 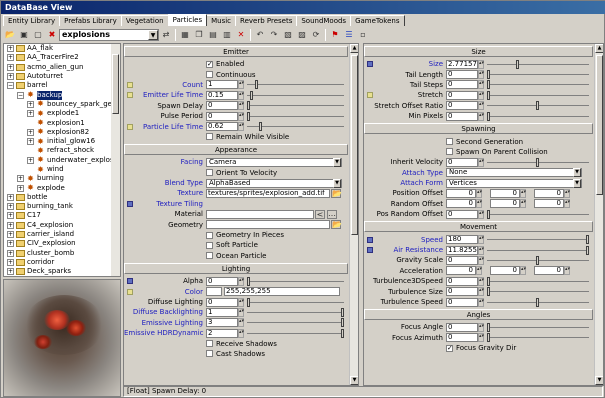 I want to click on focus-angle-input: 0, so click(x=462, y=327).